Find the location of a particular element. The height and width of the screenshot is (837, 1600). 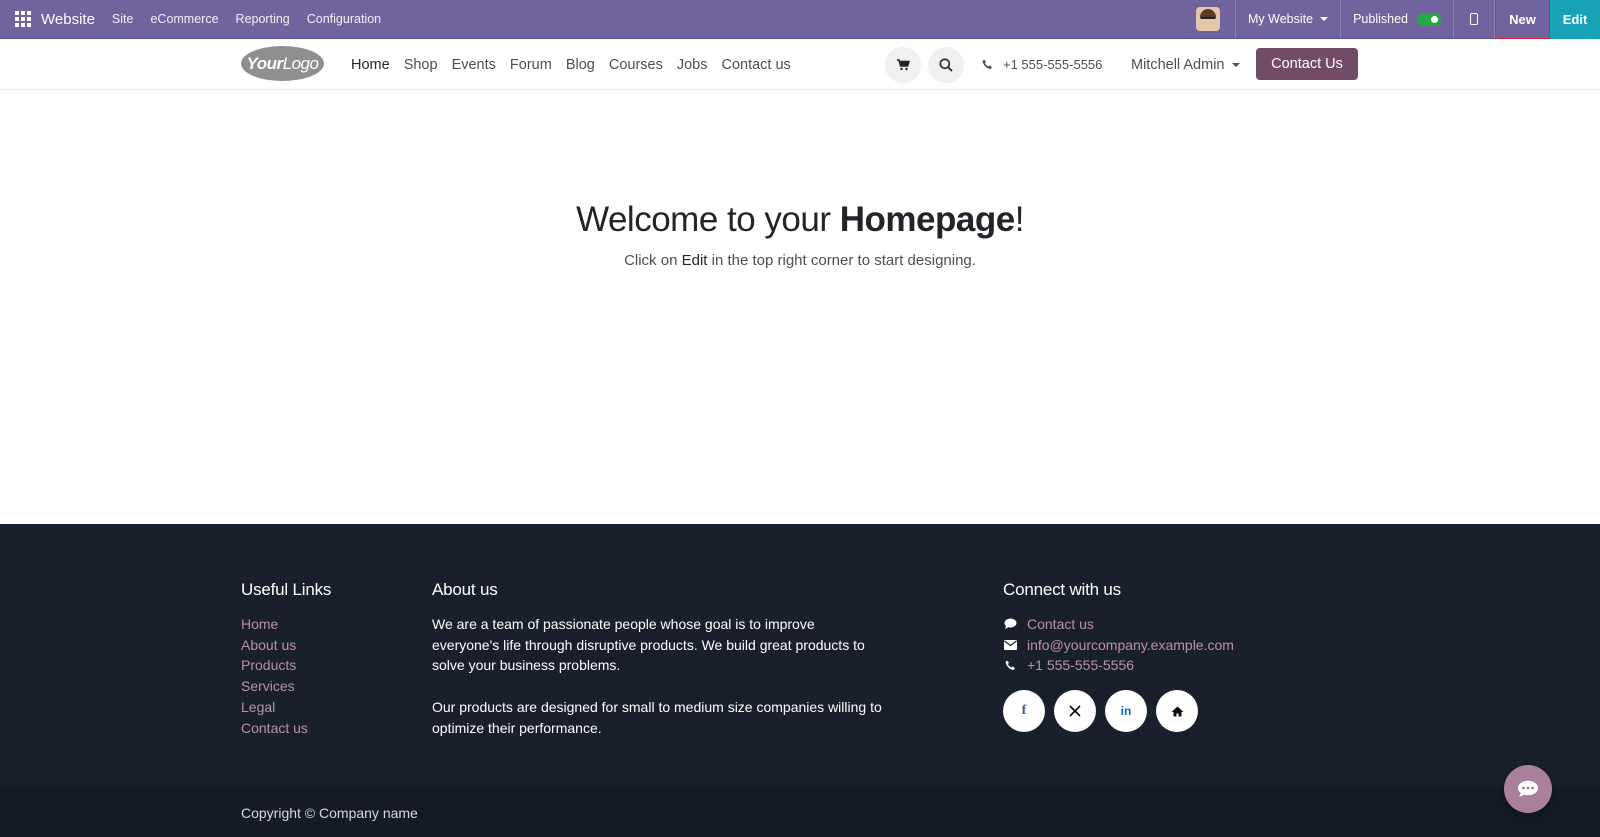

nav-jobs: Jobs is located at coordinates (692, 65).